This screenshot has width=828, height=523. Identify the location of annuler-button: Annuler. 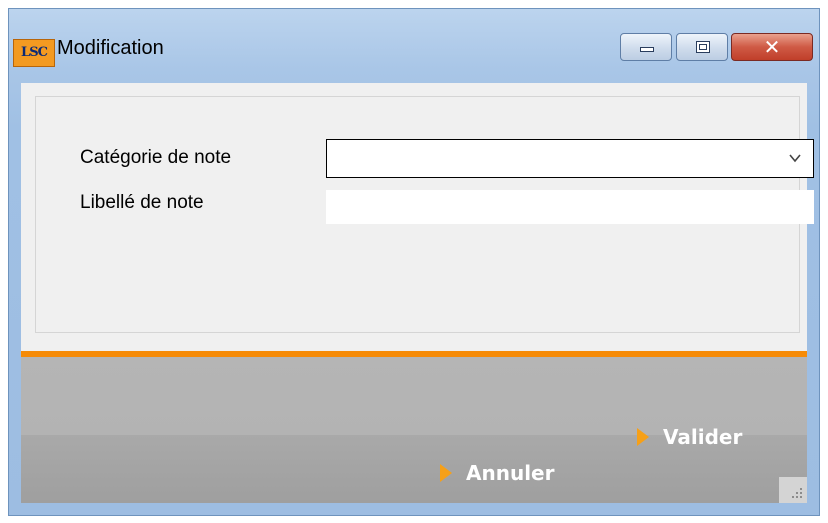
(497, 473).